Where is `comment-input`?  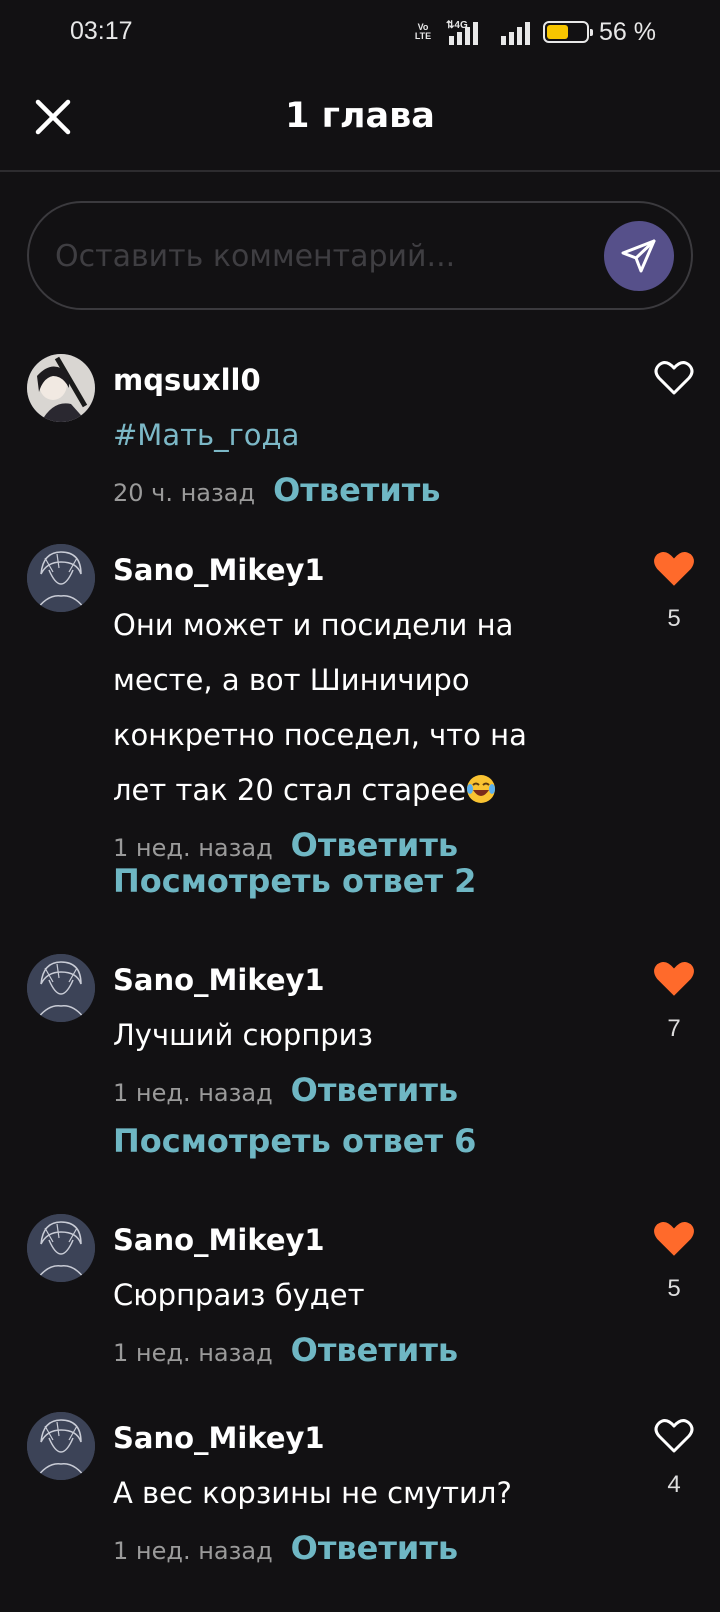 comment-input is located at coordinates (318, 256).